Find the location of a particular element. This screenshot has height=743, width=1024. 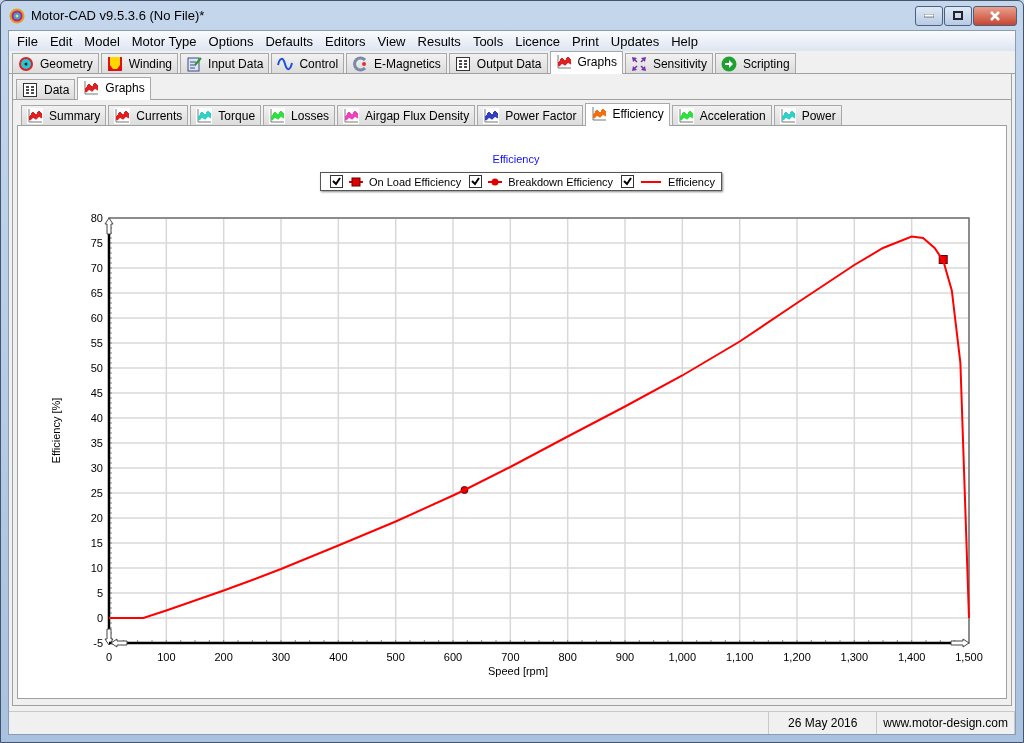

tab: Torque is located at coordinates (226, 115).